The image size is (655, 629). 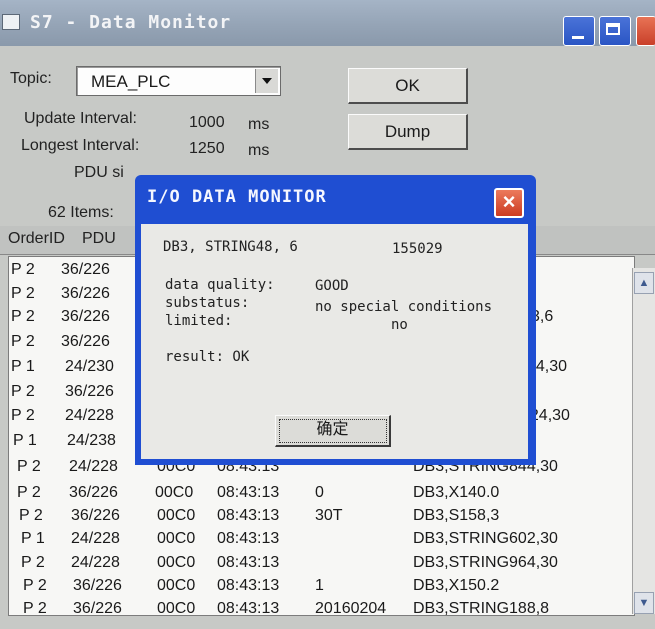 I want to click on scroll-down-icon: ▼, so click(x=644, y=603).